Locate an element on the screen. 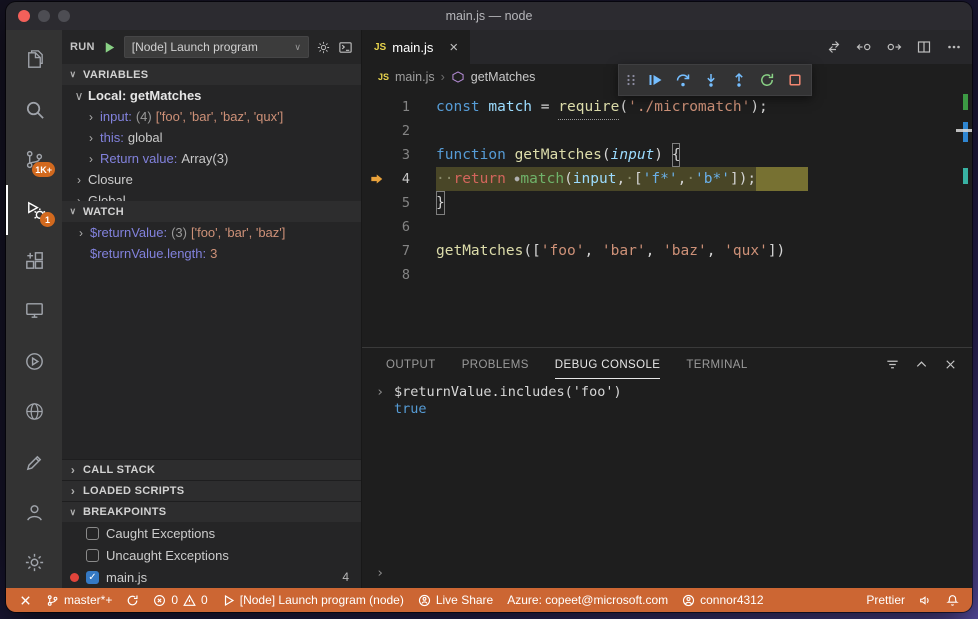 Image resolution: width=978 pixels, height=619 pixels. activity-settings-gear-icon is located at coordinates (34, 563).